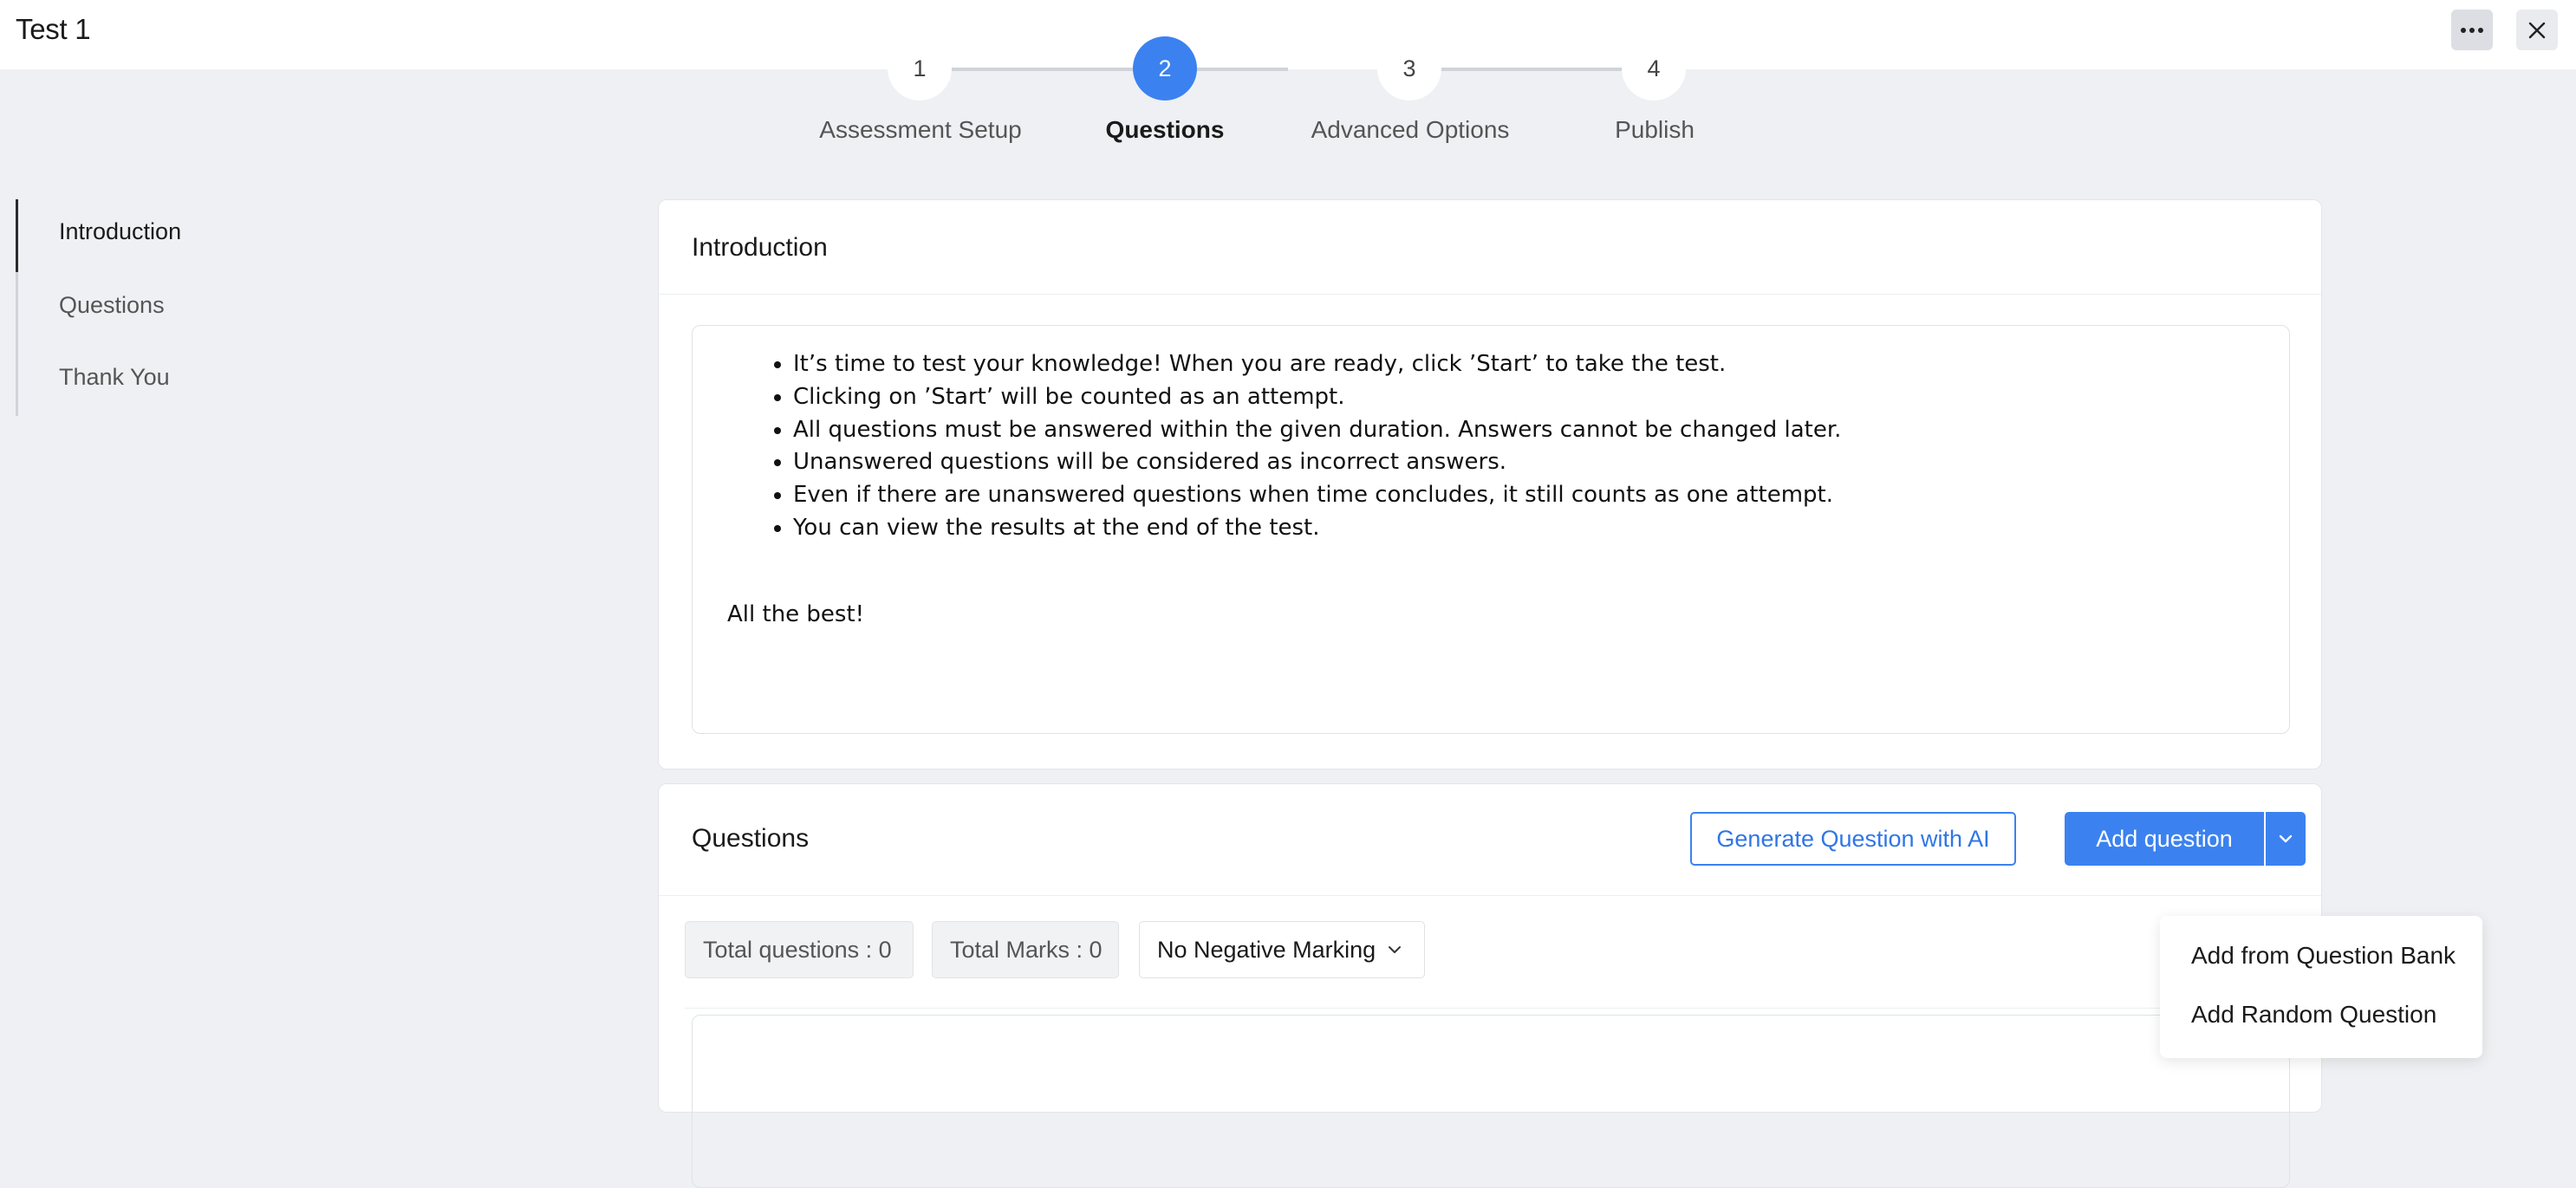 The height and width of the screenshot is (1188, 2576). What do you see at coordinates (751, 838) in the screenshot?
I see `questions-title: Questions` at bounding box center [751, 838].